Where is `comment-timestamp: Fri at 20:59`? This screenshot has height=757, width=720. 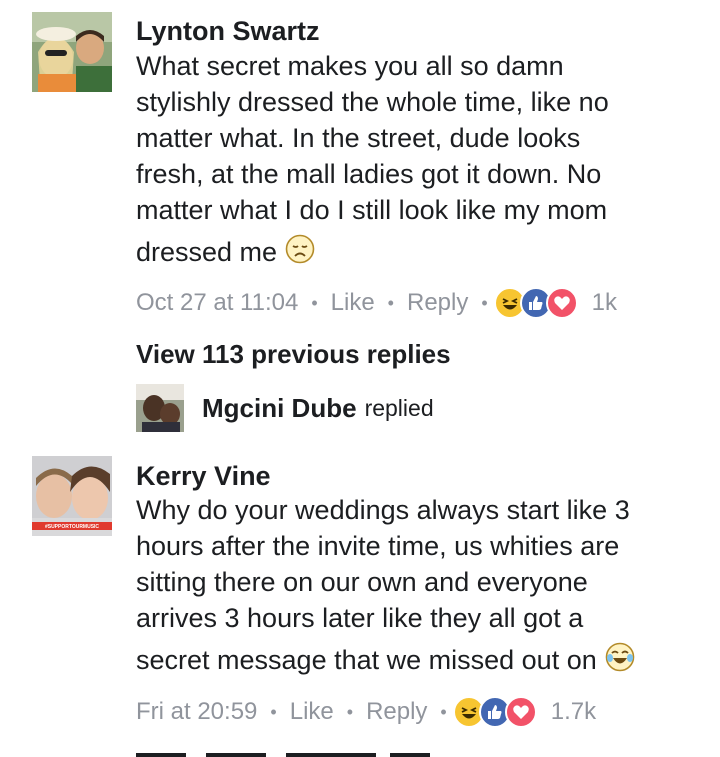
comment-timestamp: Fri at 20:59 is located at coordinates (196, 712).